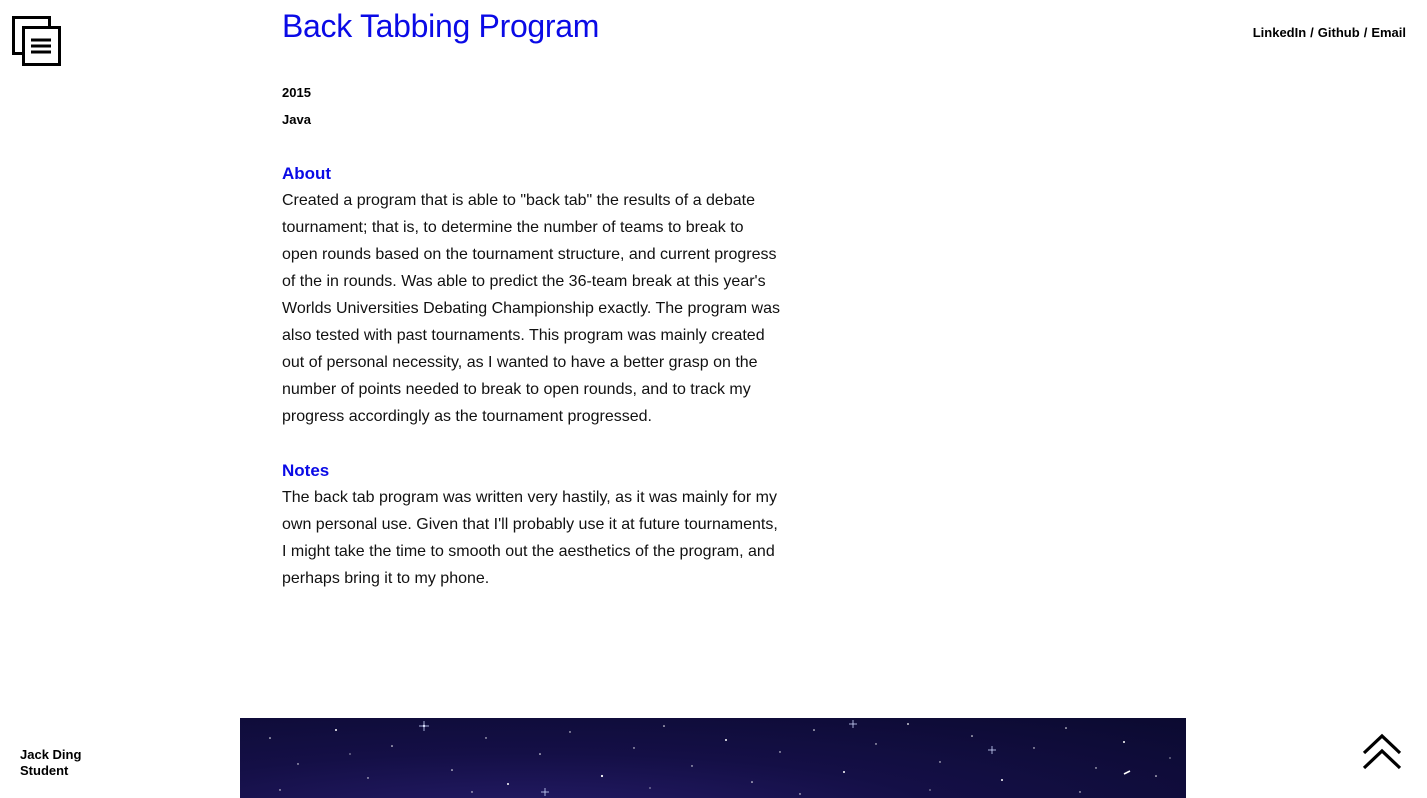  I want to click on footer-identity: Jack Ding Student, so click(50, 763).